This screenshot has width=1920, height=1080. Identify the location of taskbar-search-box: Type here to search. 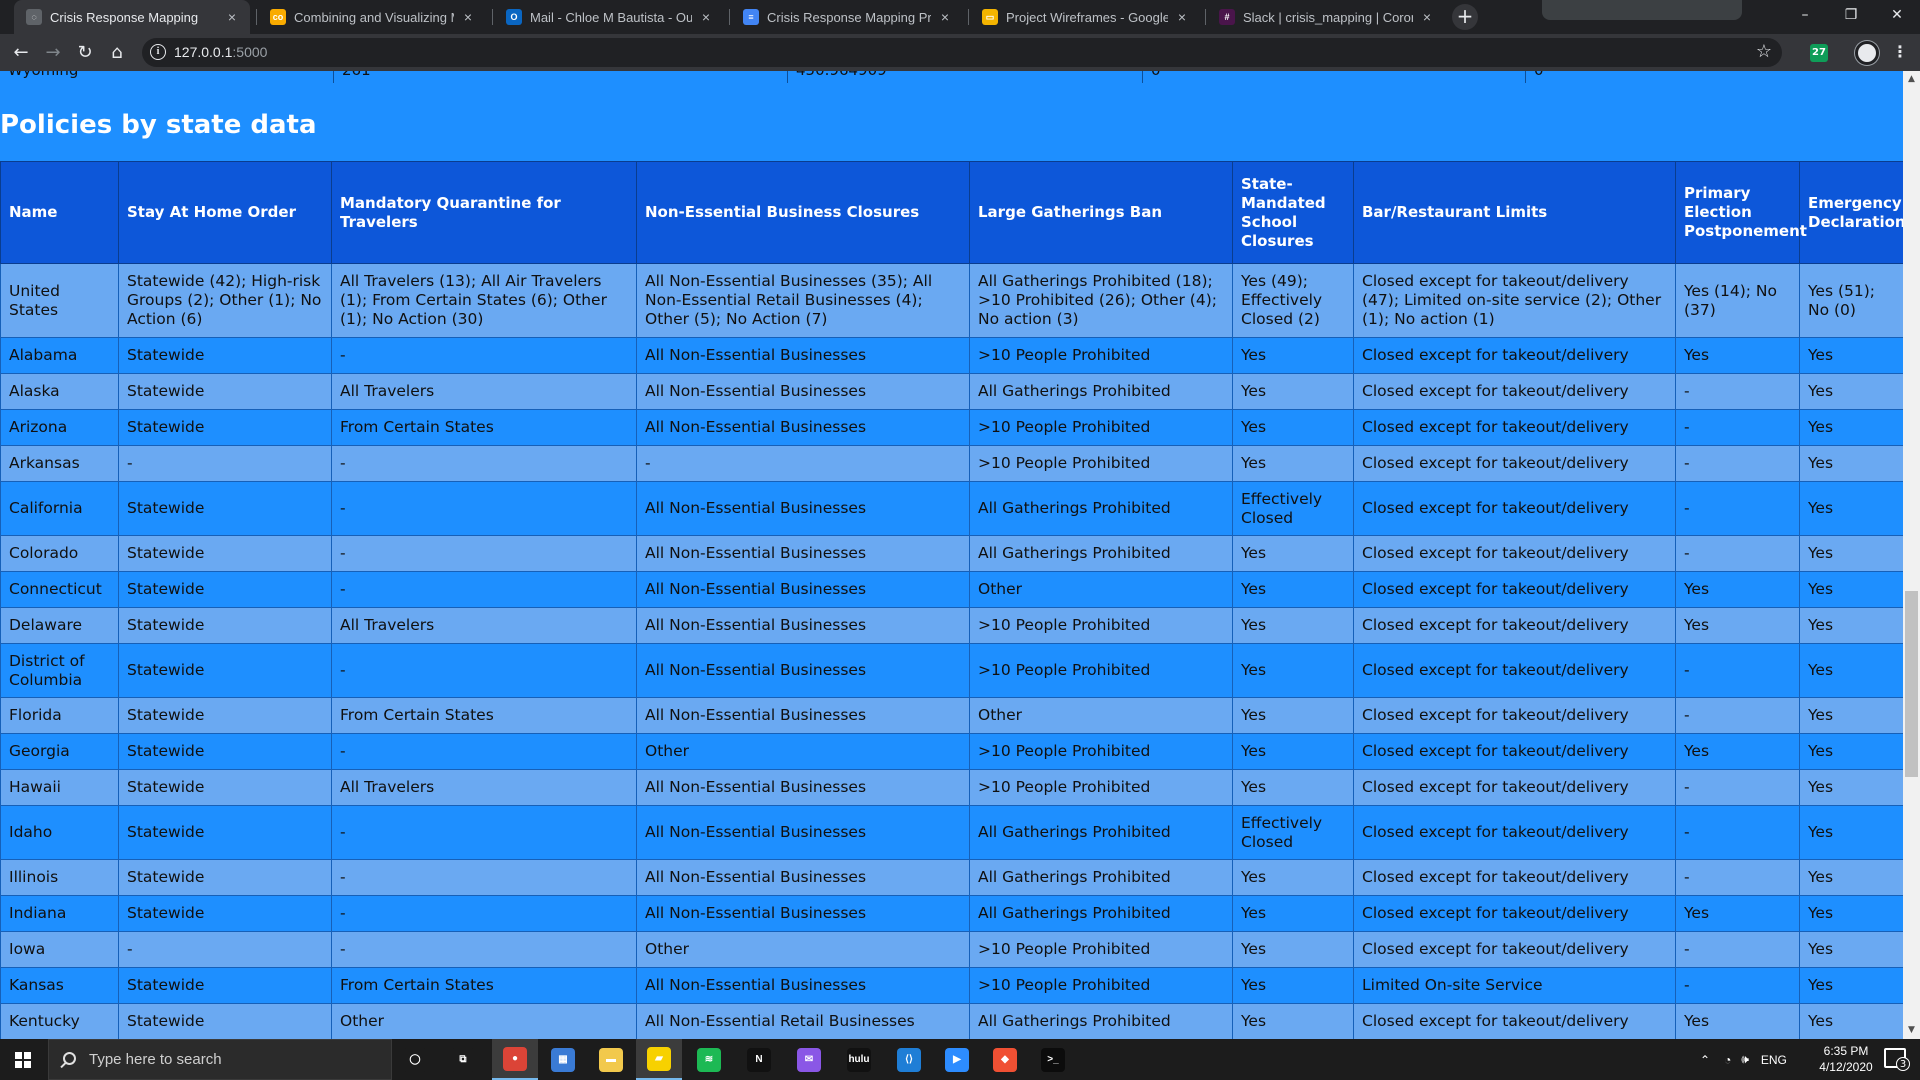
(220, 1059).